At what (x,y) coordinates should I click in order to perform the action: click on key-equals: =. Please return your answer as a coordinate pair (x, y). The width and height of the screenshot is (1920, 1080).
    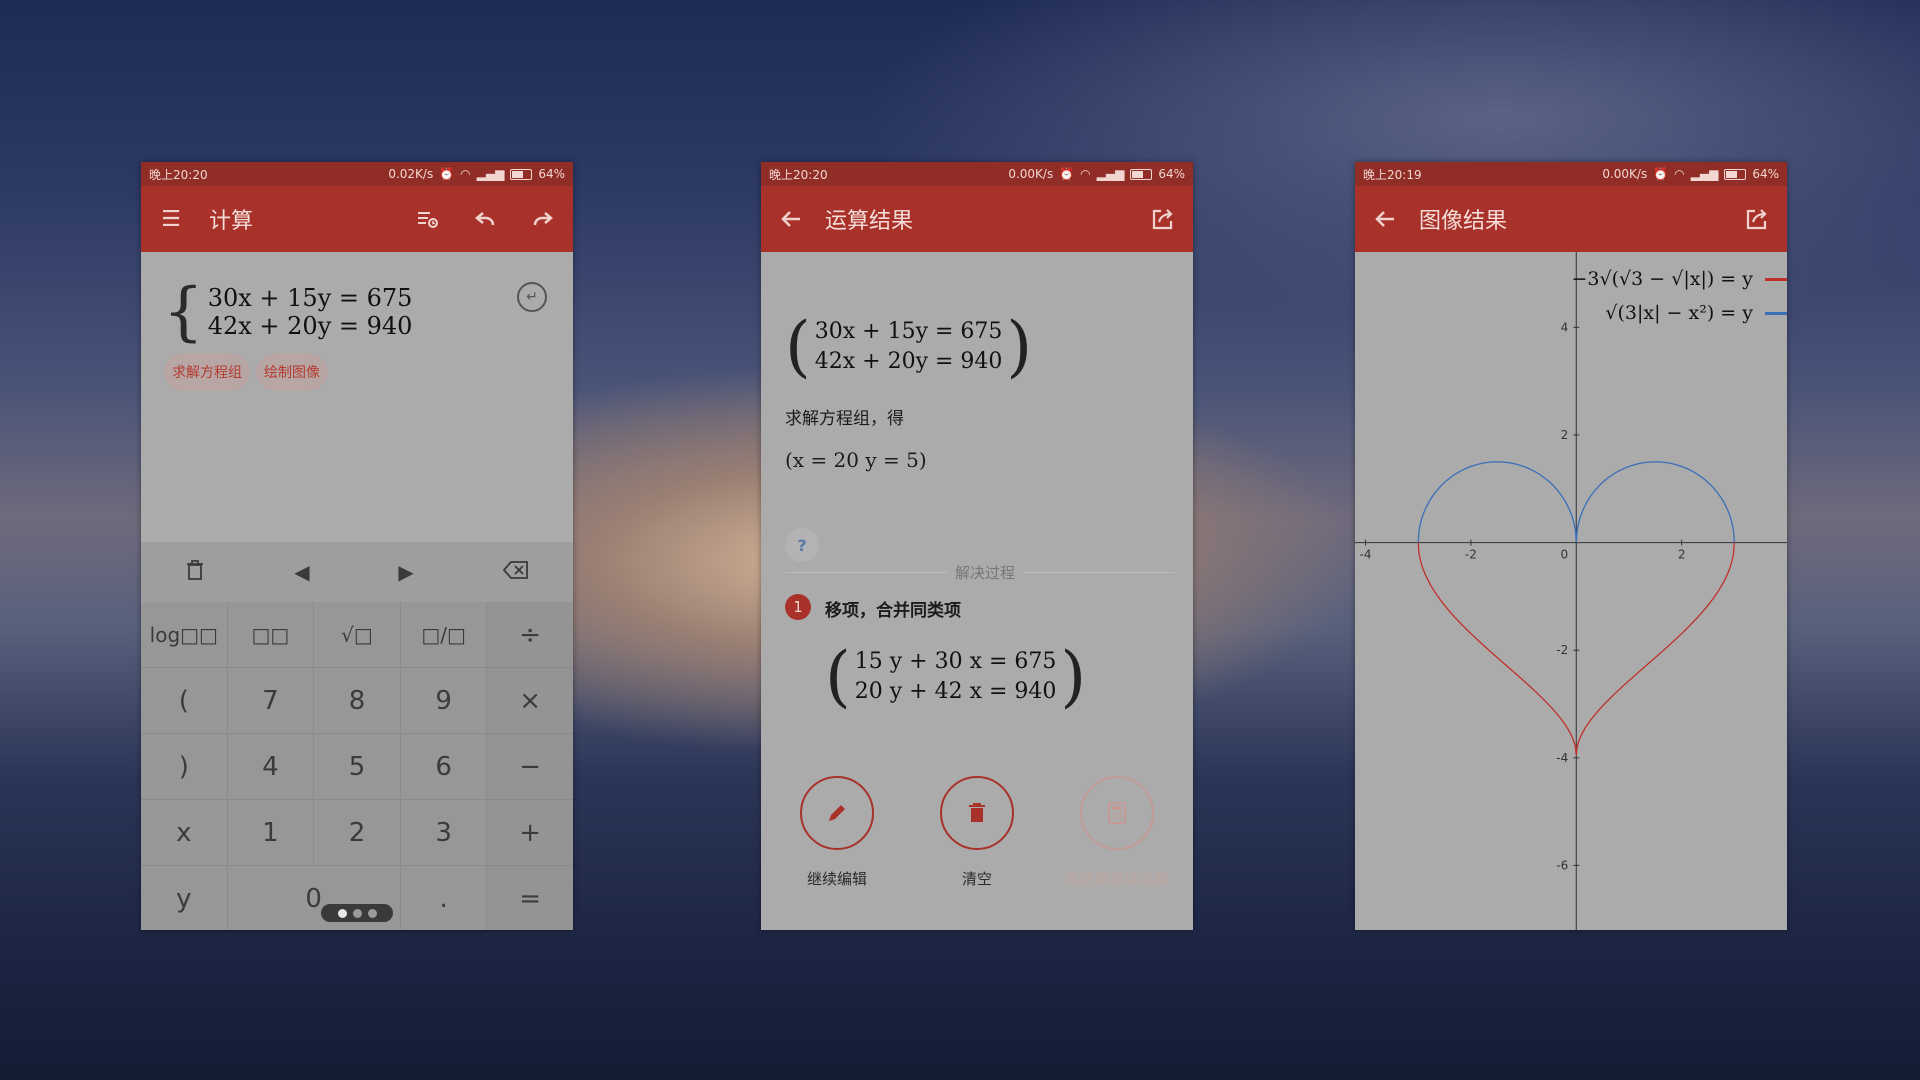
    Looking at the image, I should click on (530, 898).